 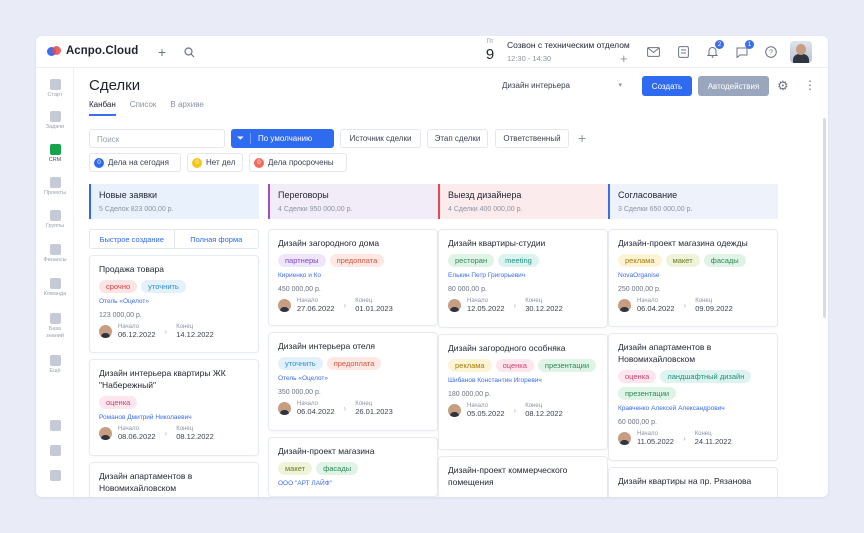 What do you see at coordinates (92, 51) in the screenshot?
I see `logo: Аспро.Cloud` at bounding box center [92, 51].